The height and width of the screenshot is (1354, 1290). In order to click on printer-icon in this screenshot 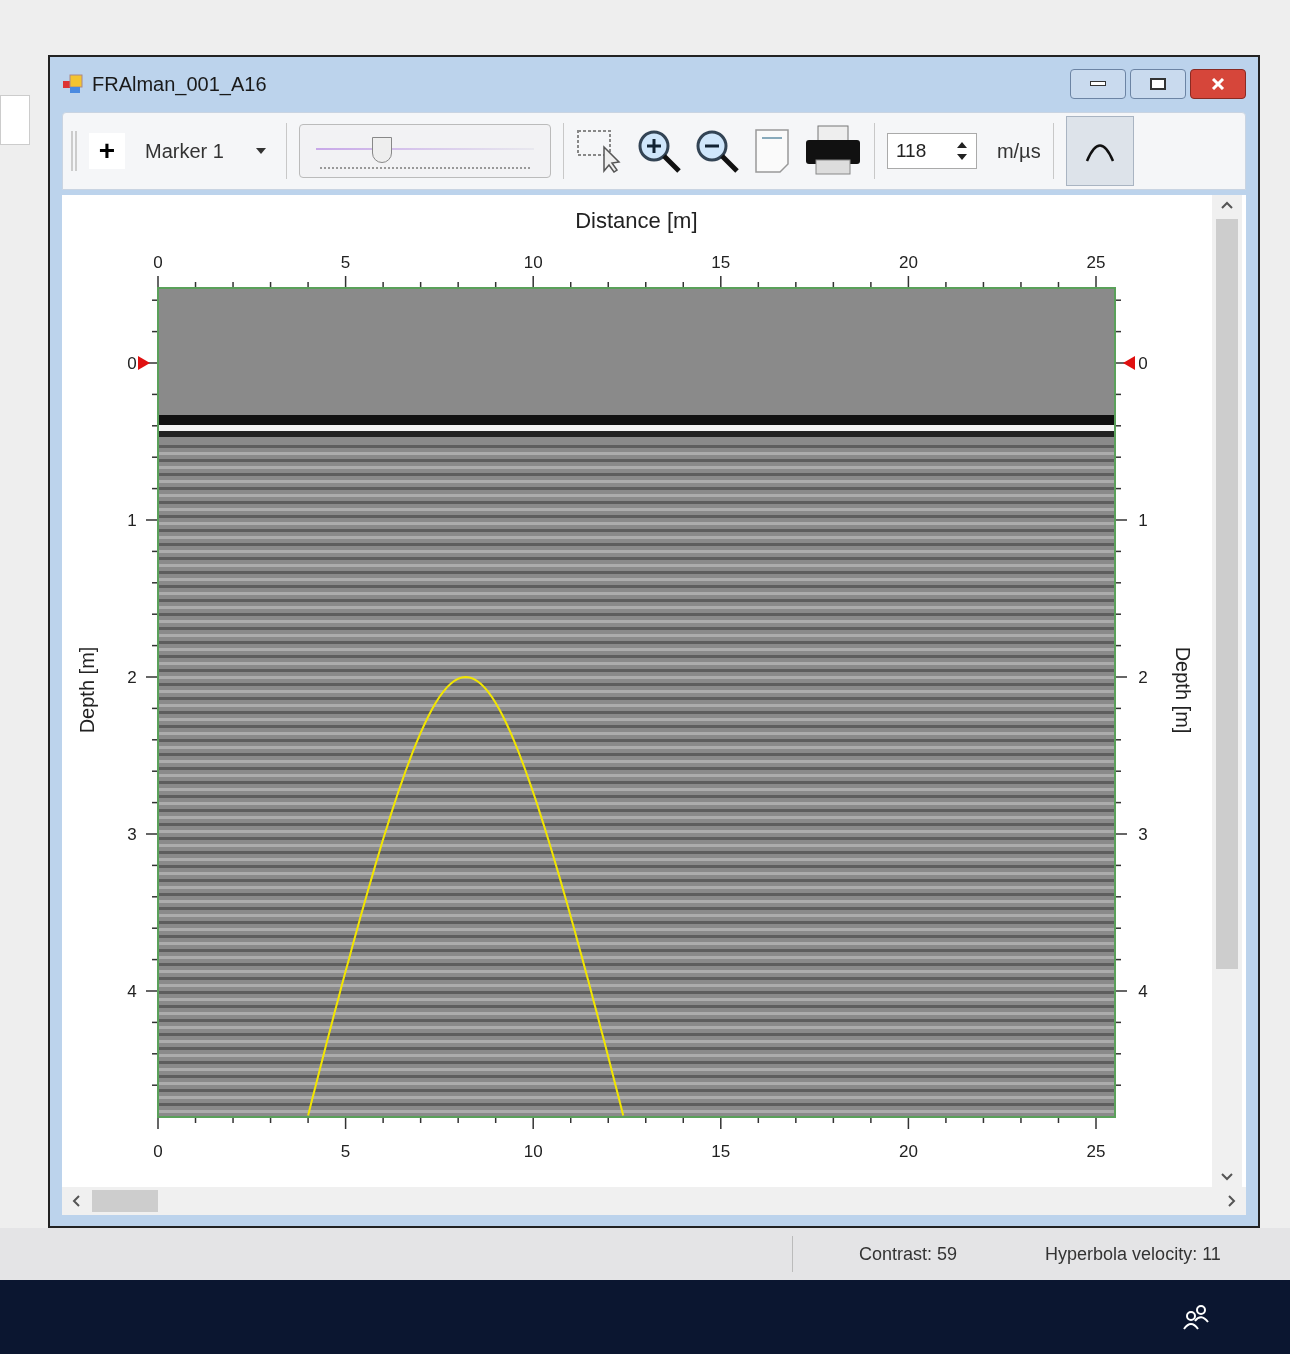, I will do `click(832, 151)`.